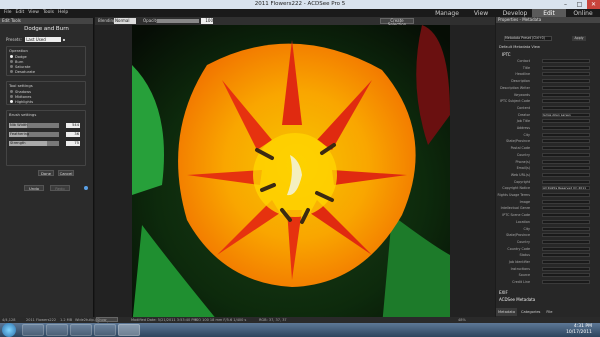 This screenshot has height=337, width=600. Describe the element at coordinates (63, 12) in the screenshot. I see `menu-help: Help` at that location.